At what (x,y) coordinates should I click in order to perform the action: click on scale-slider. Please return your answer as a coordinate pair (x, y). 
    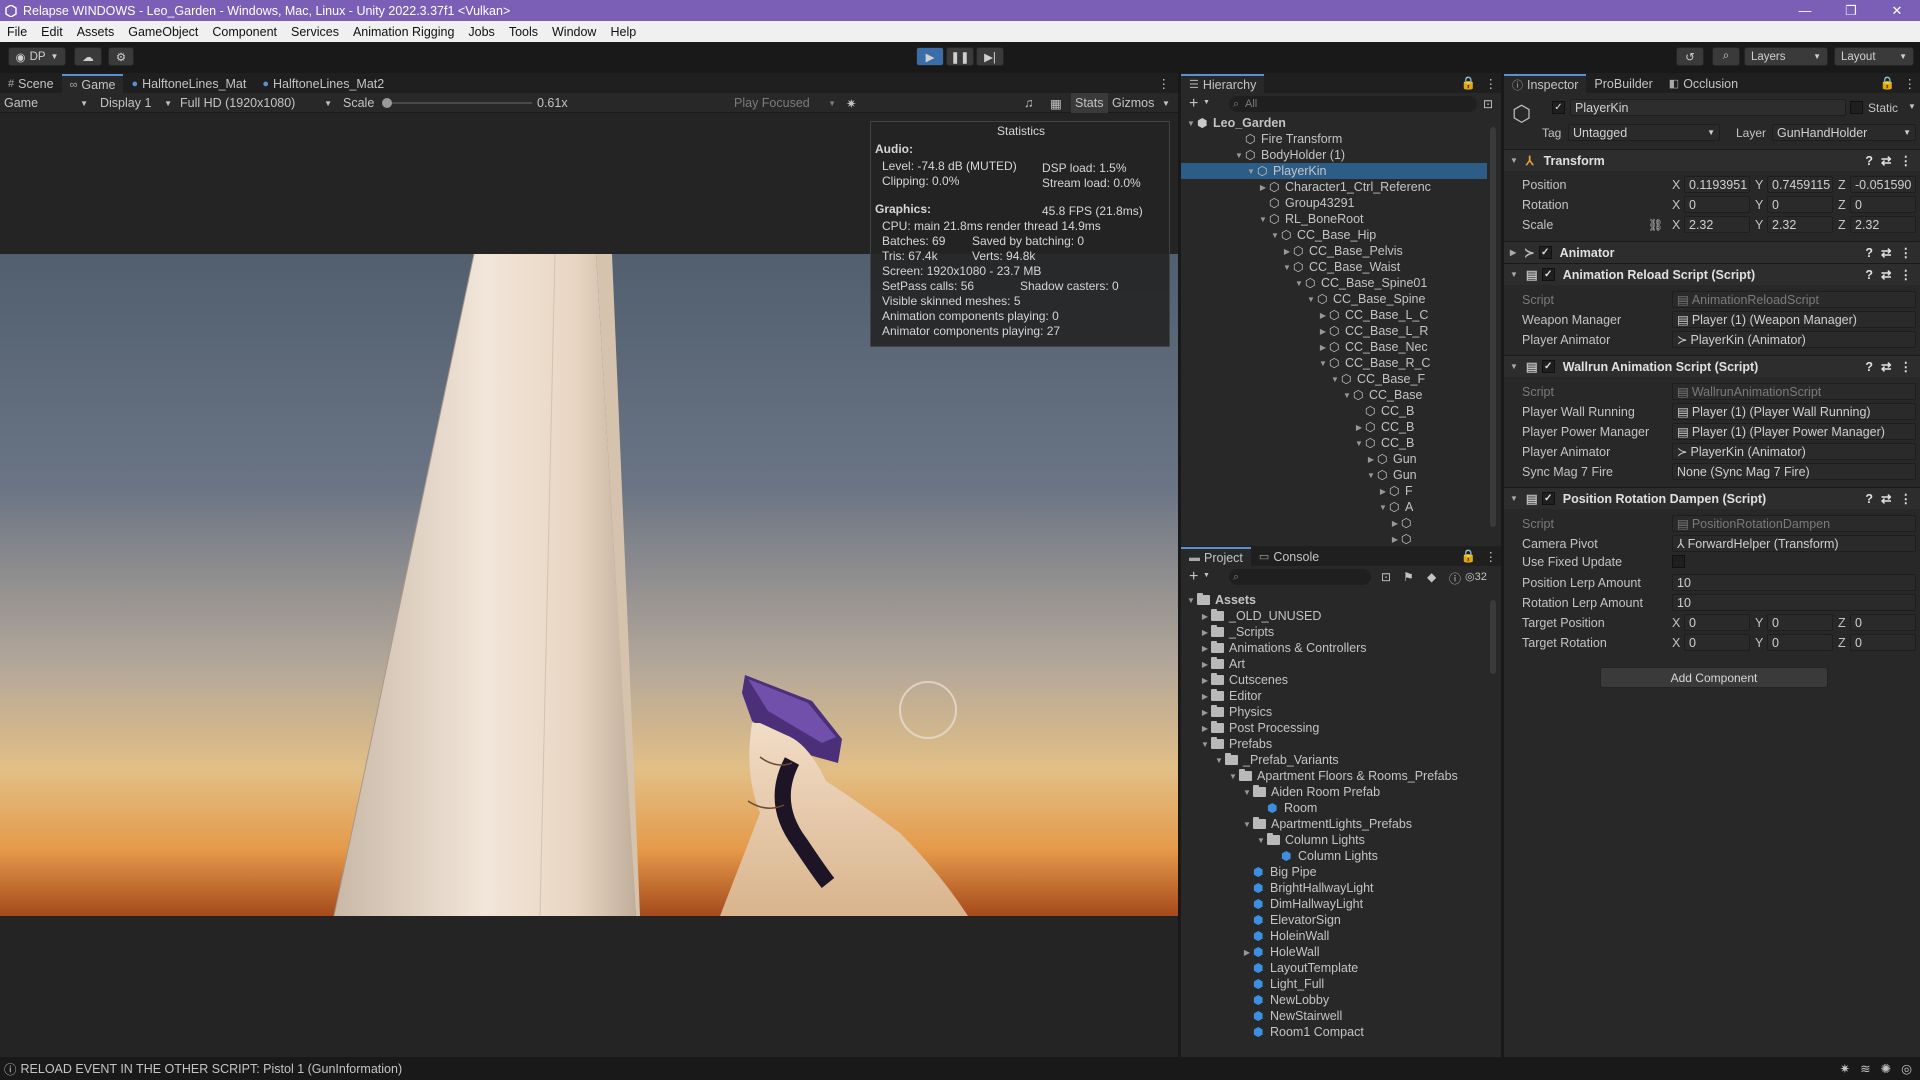
    Looking at the image, I should click on (457, 103).